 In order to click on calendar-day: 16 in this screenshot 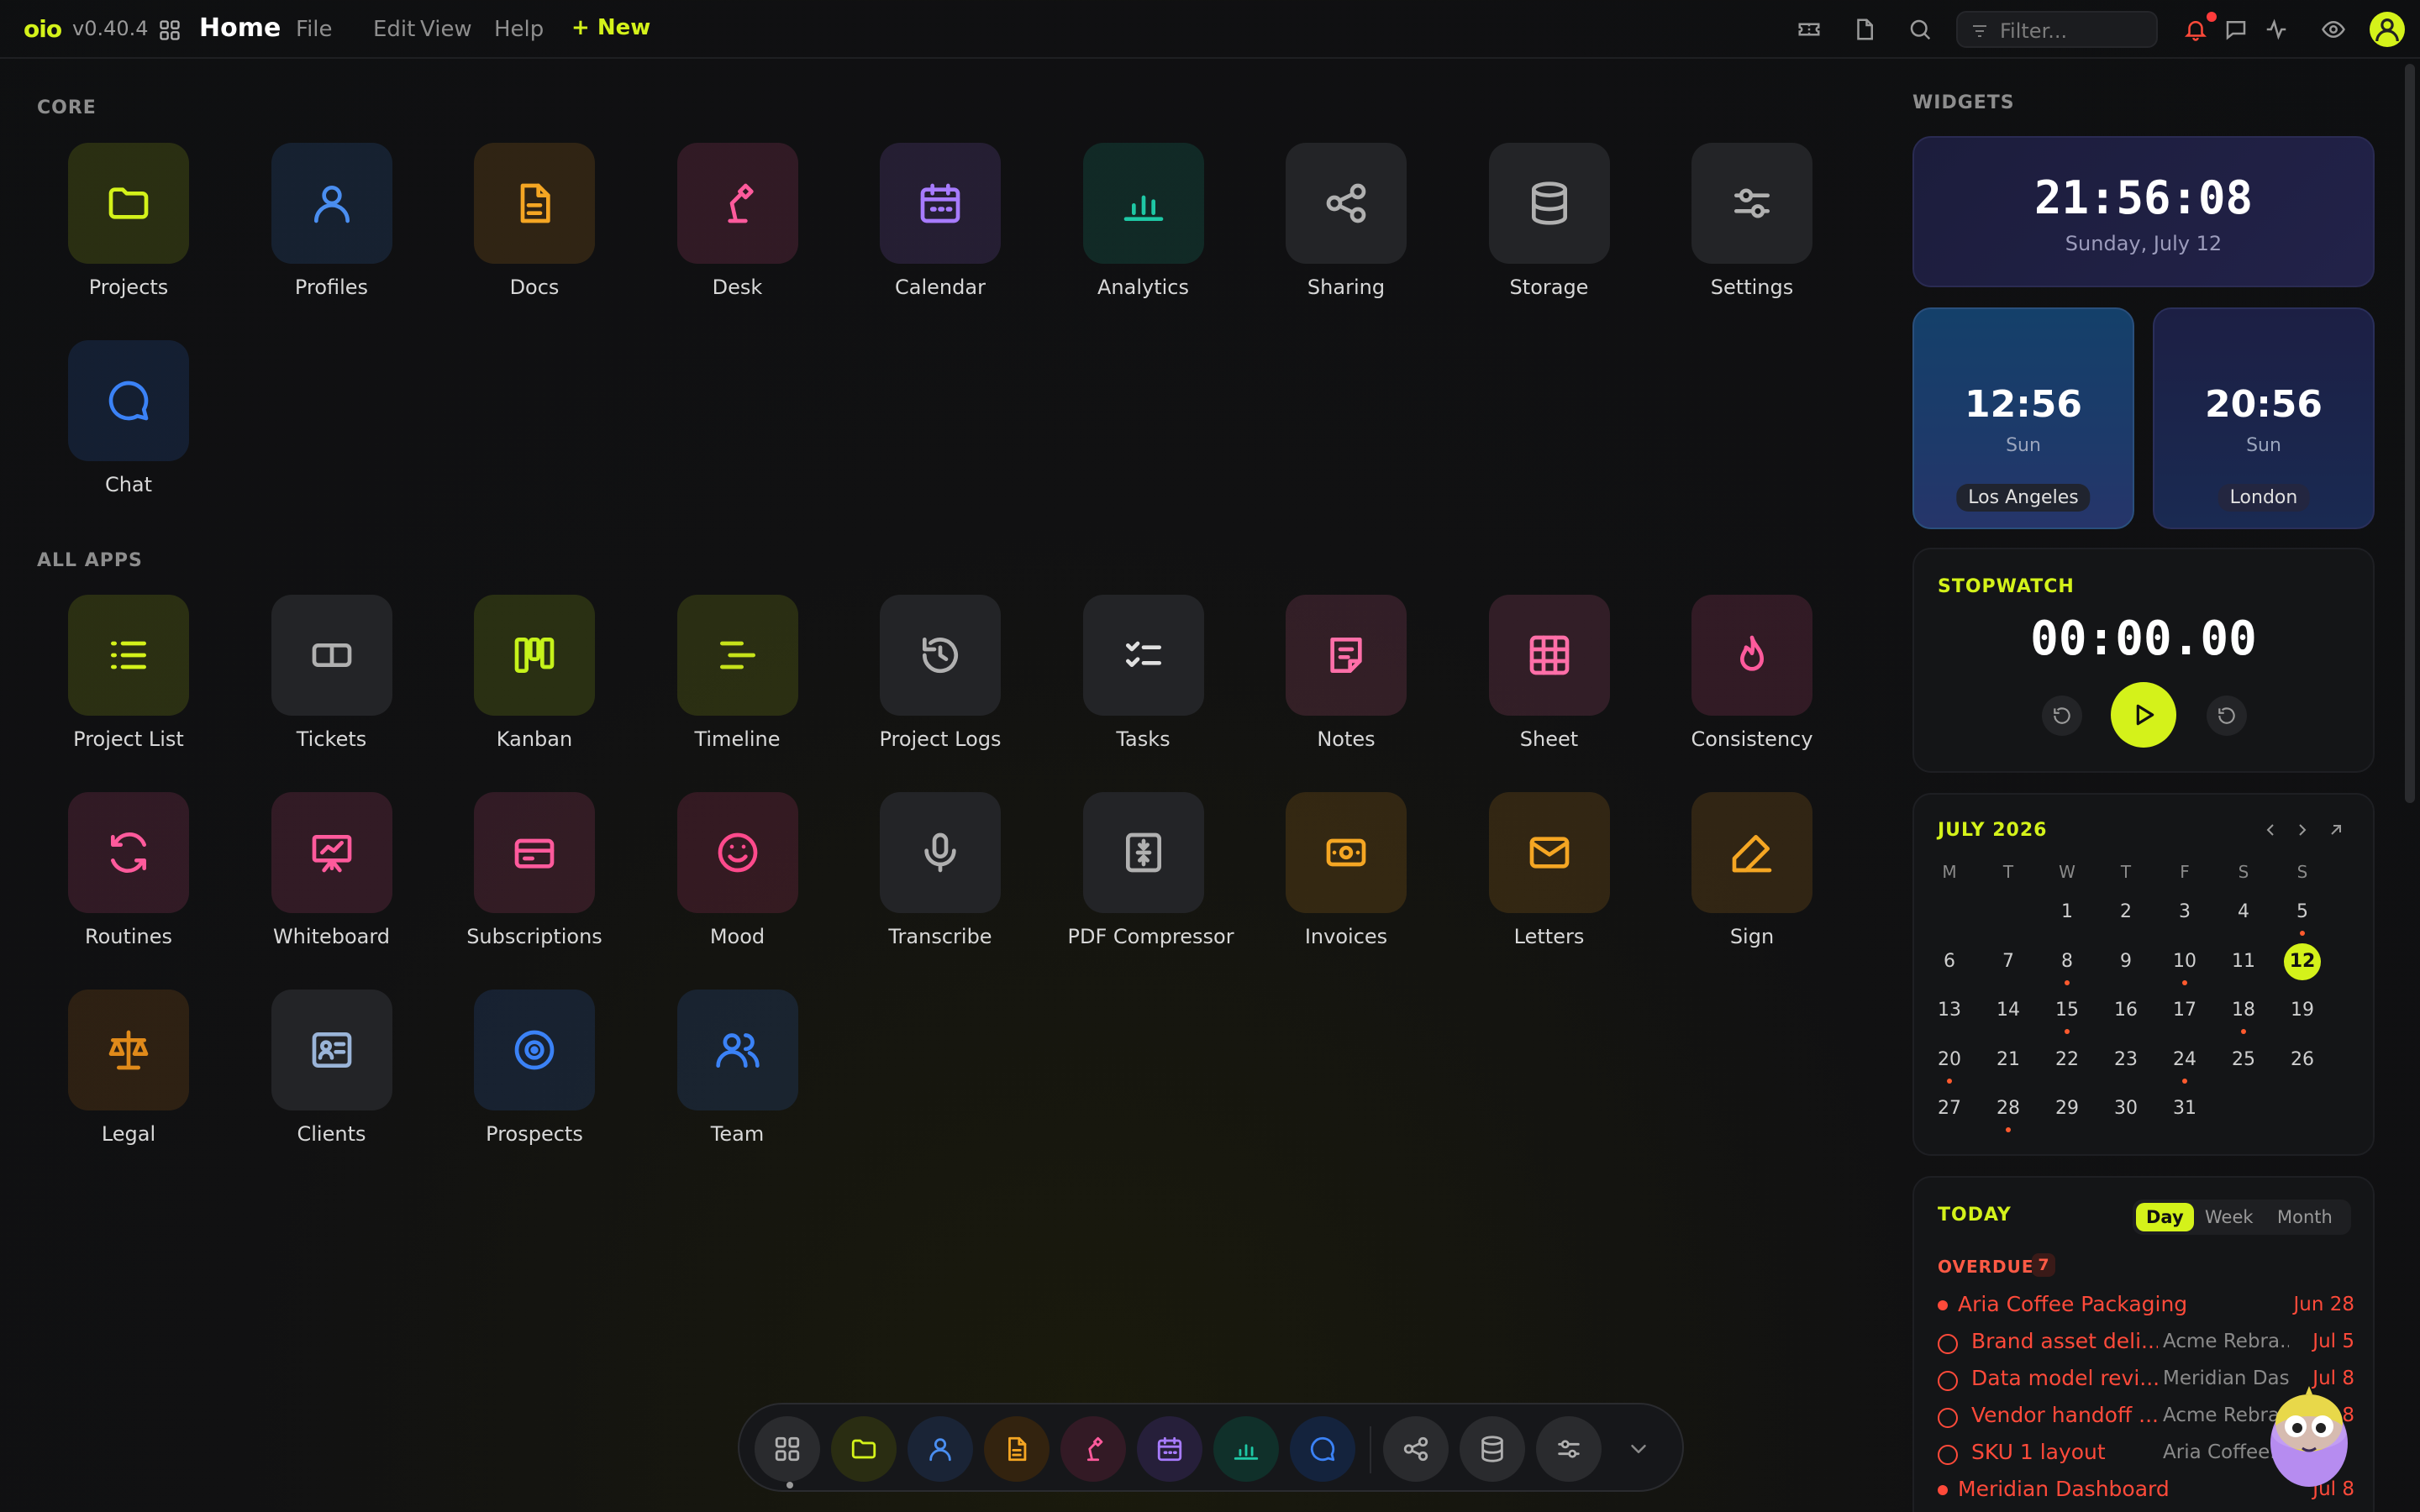, I will do `click(2125, 1010)`.